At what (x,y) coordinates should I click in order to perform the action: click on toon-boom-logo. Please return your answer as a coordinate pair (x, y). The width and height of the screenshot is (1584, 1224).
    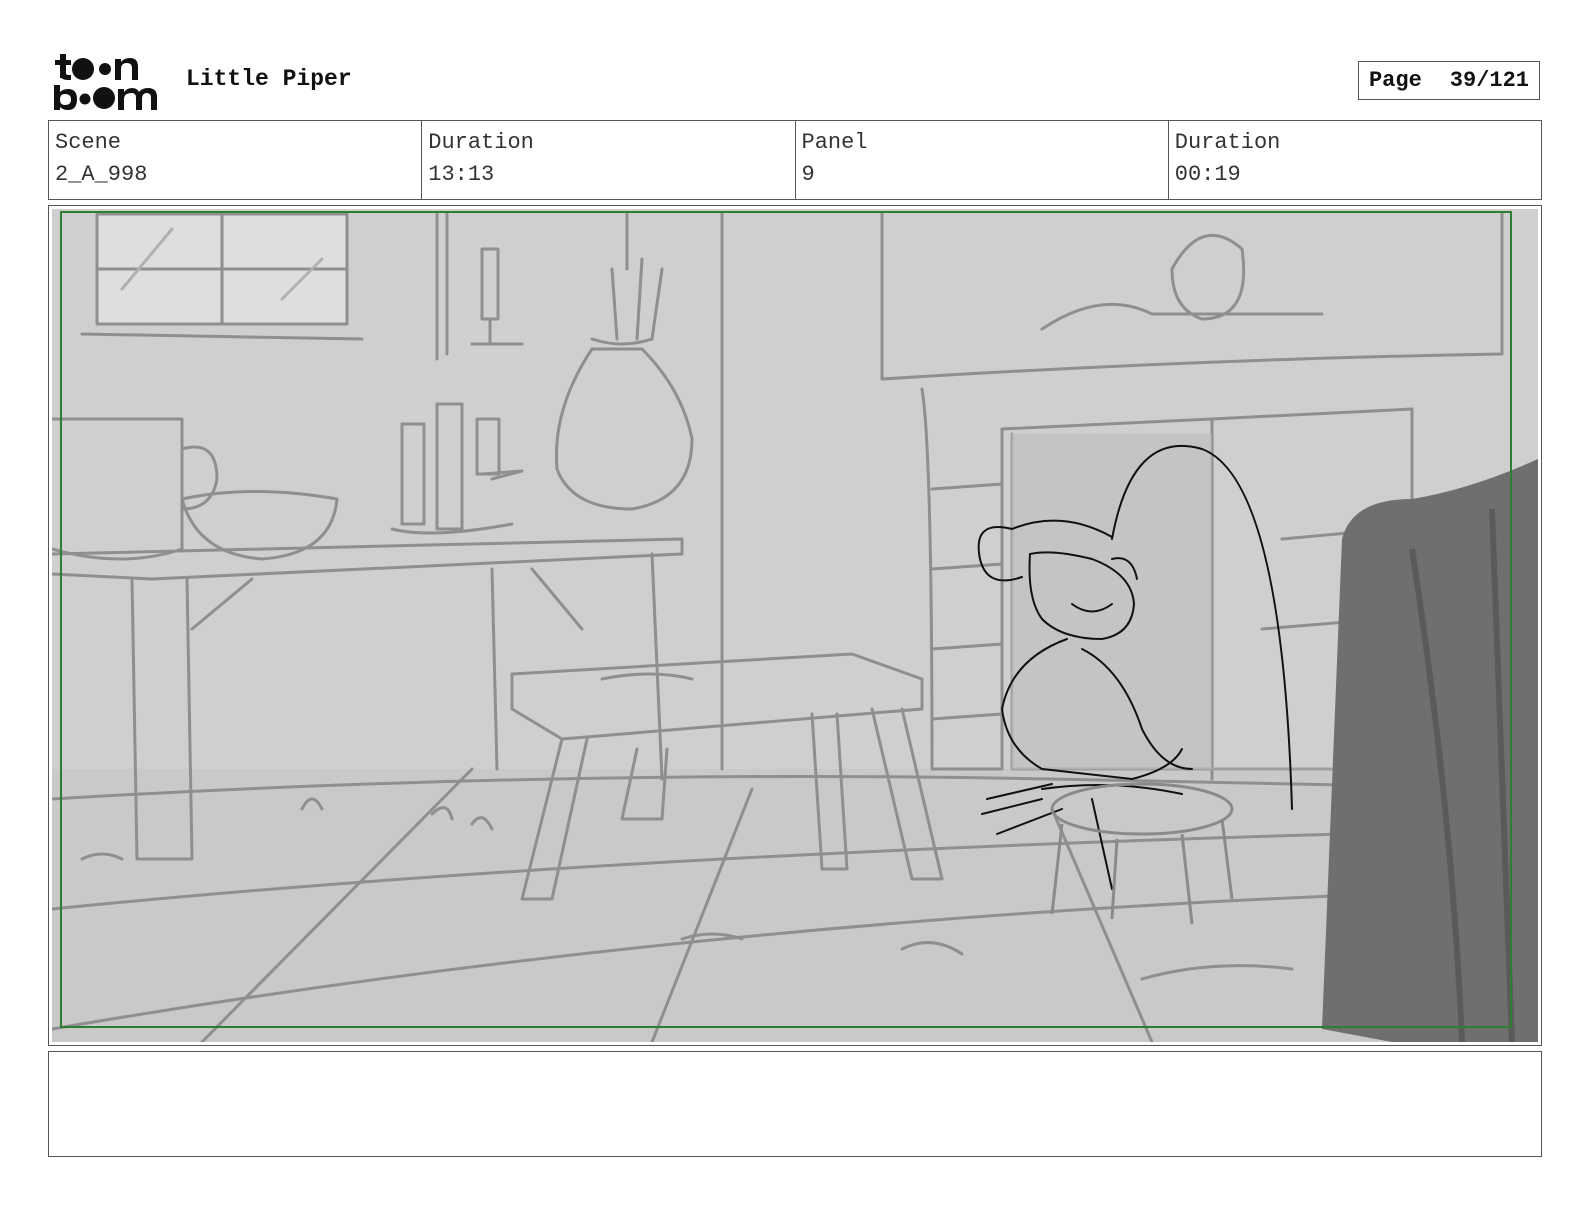
    Looking at the image, I should click on (105, 82).